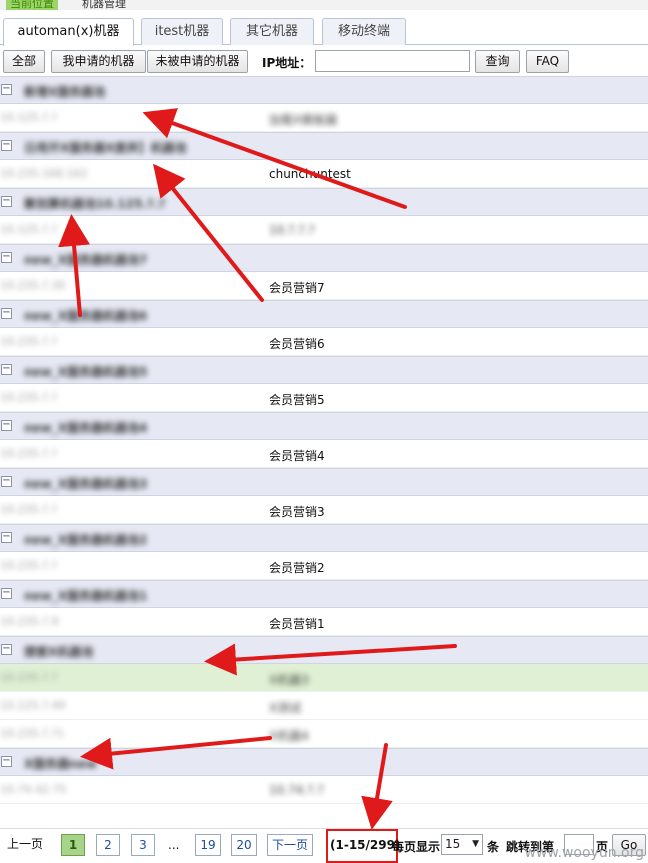 Image resolution: width=648 pixels, height=863 pixels. What do you see at coordinates (416, 847) in the screenshot?
I see `per-page-label: 每页显示` at bounding box center [416, 847].